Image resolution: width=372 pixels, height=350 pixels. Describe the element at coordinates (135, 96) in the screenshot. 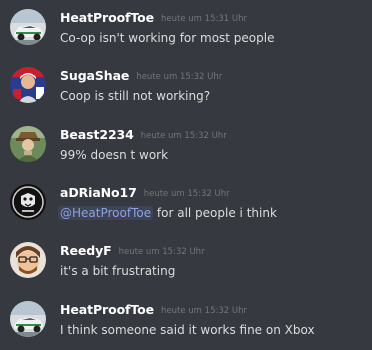

I see `message-text: Coop is still not working?` at that location.